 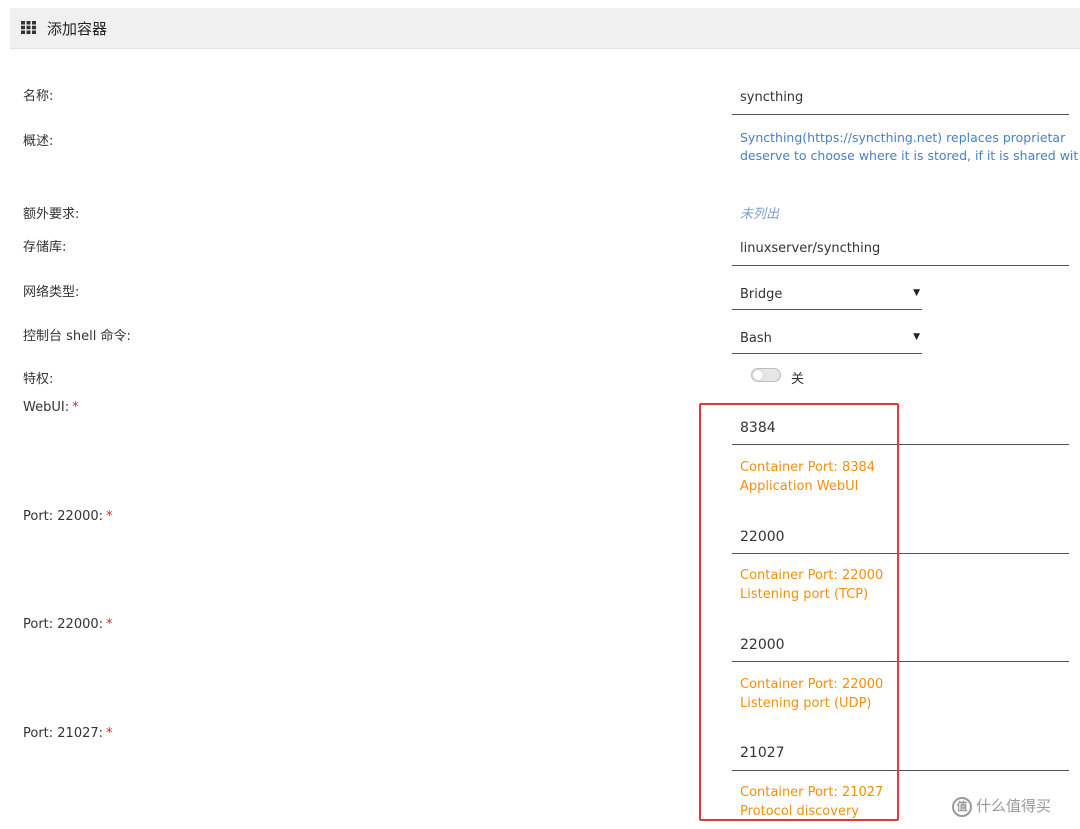 What do you see at coordinates (38, 379) in the screenshot?
I see `privileged-label: 特权:` at bounding box center [38, 379].